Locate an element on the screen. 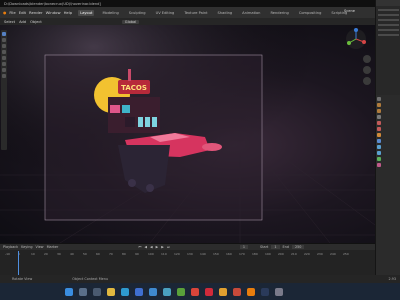 The image size is (400, 300). playback-menu: Playback is located at coordinates (10, 247).